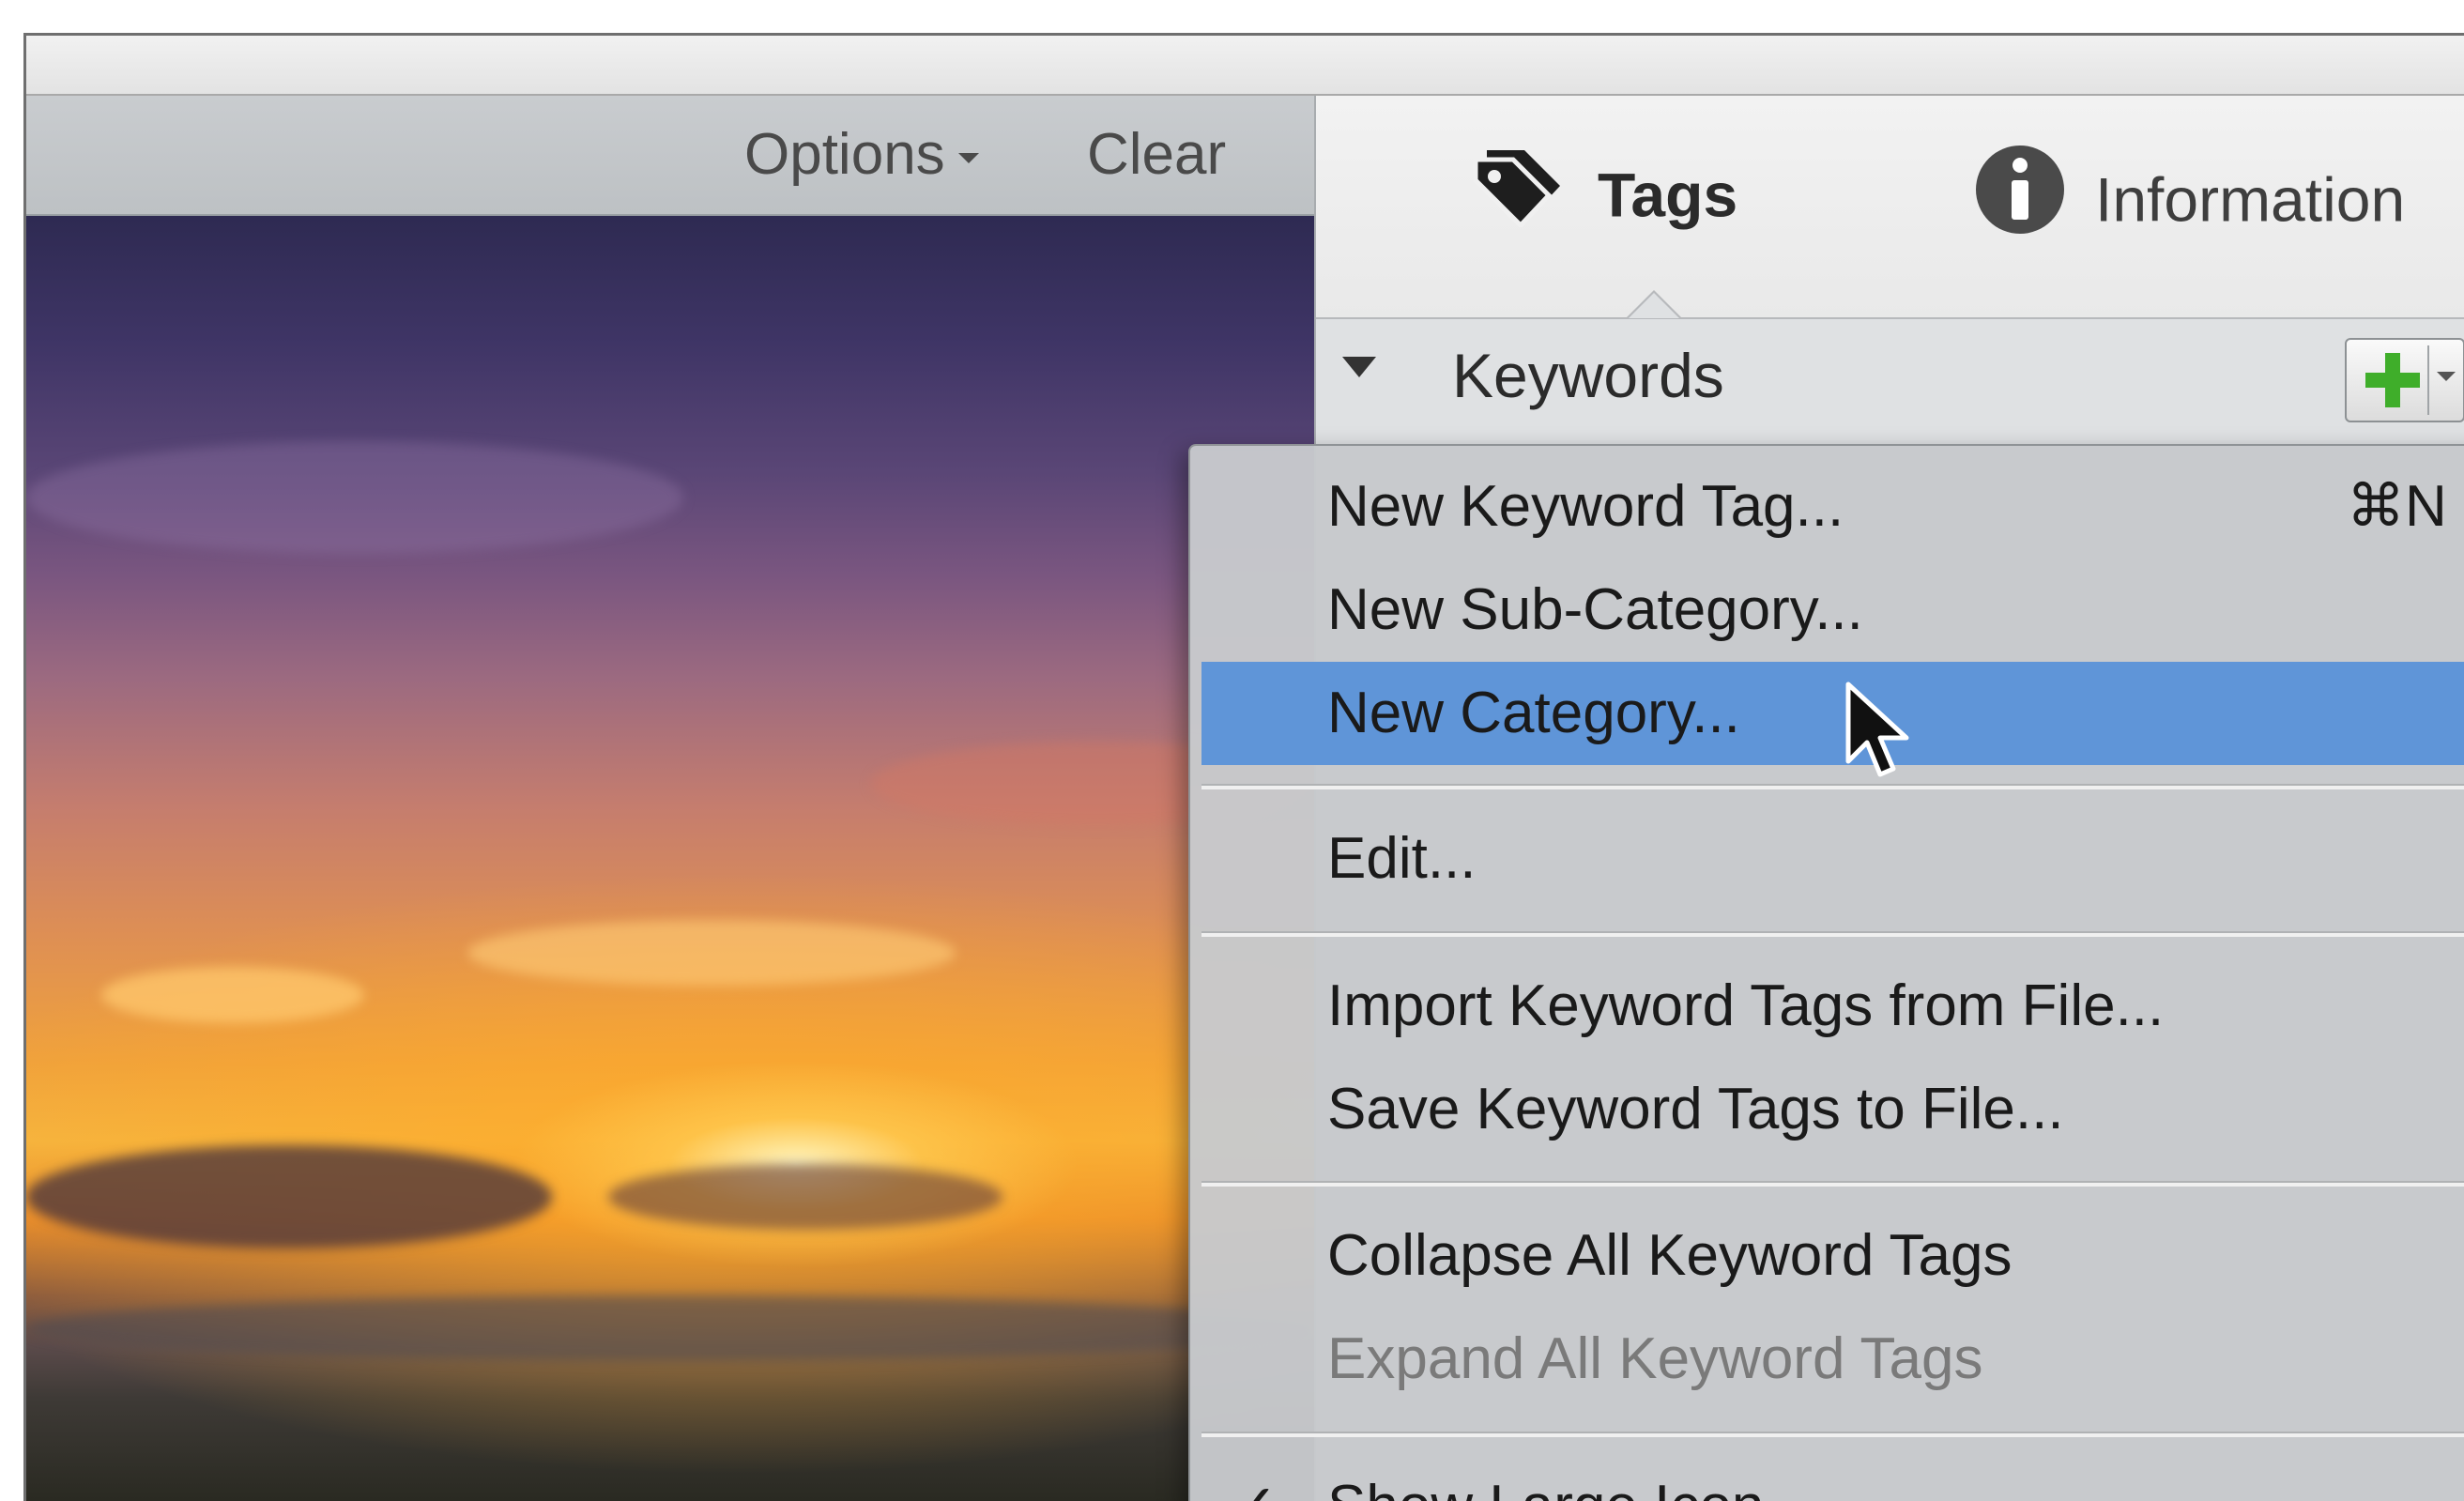 Image resolution: width=2464 pixels, height=1501 pixels. What do you see at coordinates (670, 156) in the screenshot?
I see `media-toolbar: Options Clear` at bounding box center [670, 156].